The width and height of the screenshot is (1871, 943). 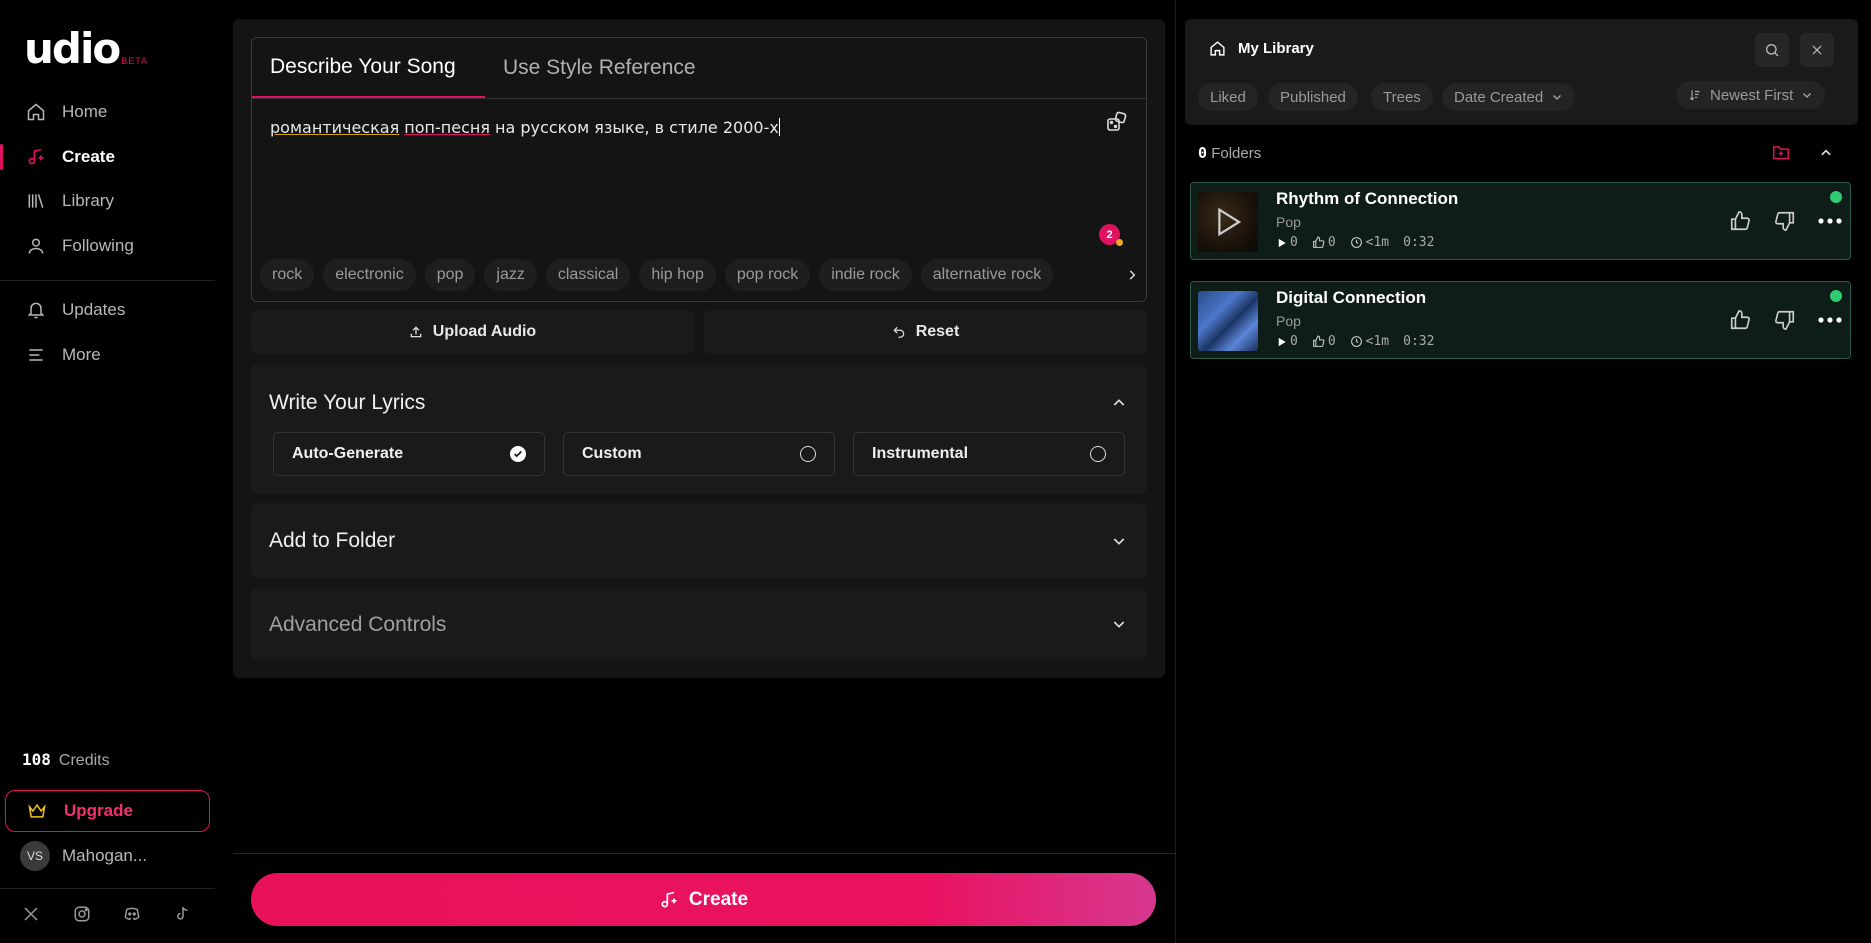 What do you see at coordinates (37, 810) in the screenshot?
I see `crown-icon` at bounding box center [37, 810].